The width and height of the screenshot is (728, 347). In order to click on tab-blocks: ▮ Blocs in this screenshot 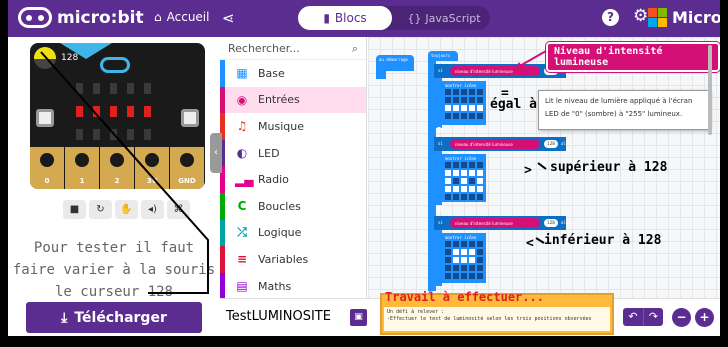, I will do `click(345, 18)`.